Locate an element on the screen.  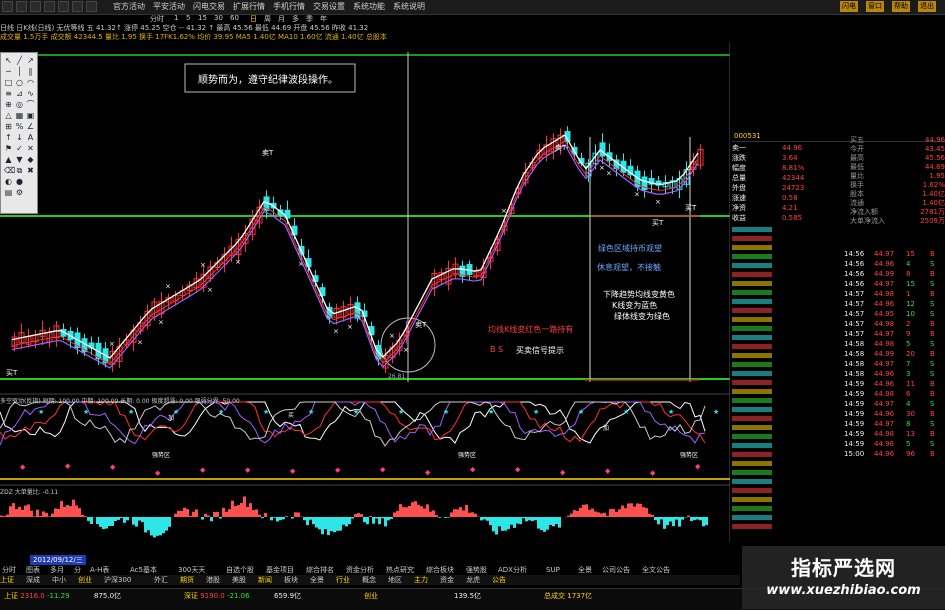
bottom-tab-17: 公司公告 is located at coordinates (616, 570).